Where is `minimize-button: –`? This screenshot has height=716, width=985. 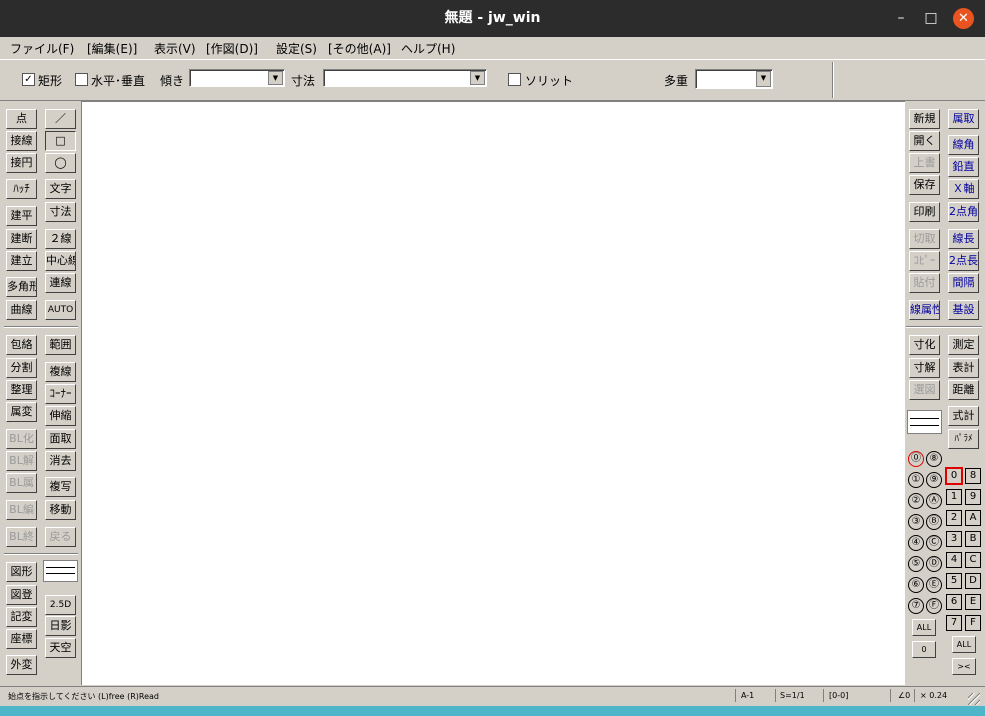
minimize-button: – is located at coordinates (901, 18).